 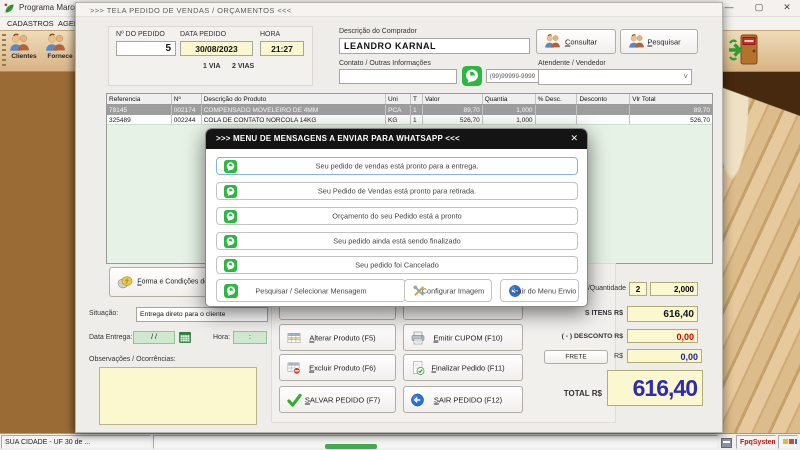 I want to click on order-time-field: 21:27, so click(x=282, y=48).